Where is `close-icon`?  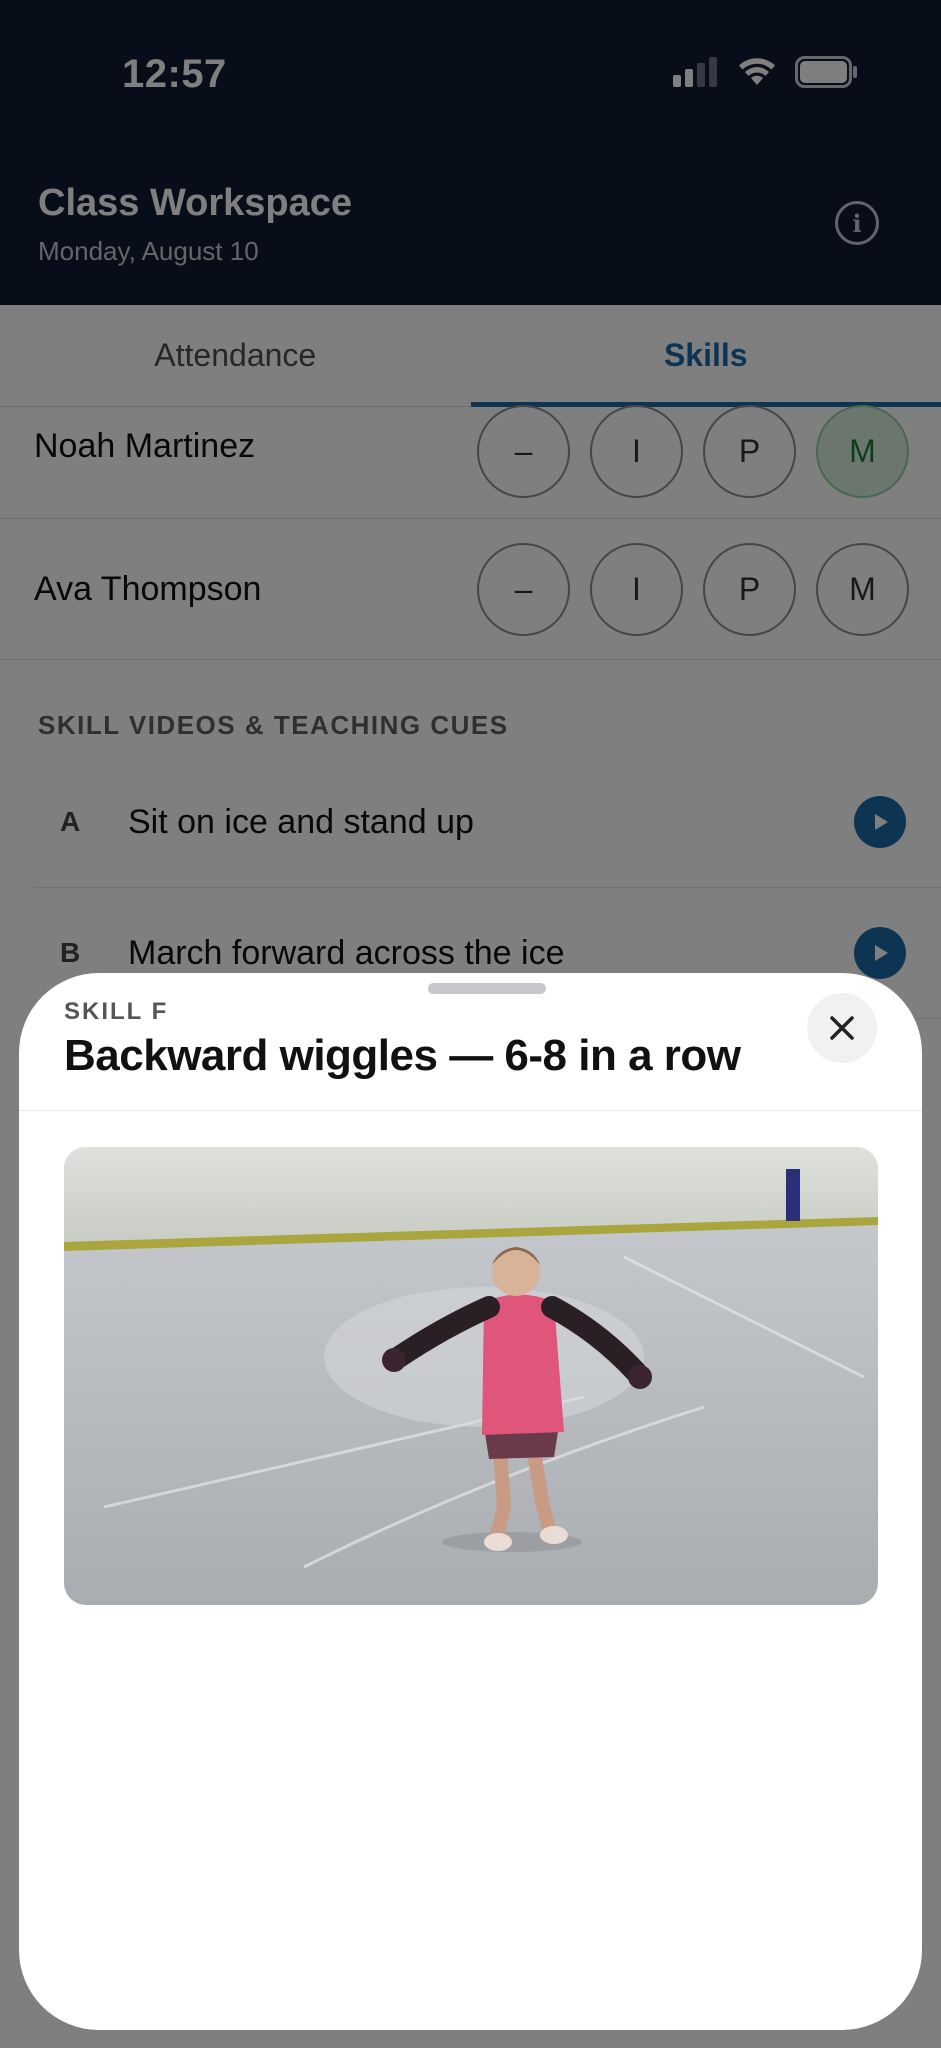
close-icon is located at coordinates (842, 1028).